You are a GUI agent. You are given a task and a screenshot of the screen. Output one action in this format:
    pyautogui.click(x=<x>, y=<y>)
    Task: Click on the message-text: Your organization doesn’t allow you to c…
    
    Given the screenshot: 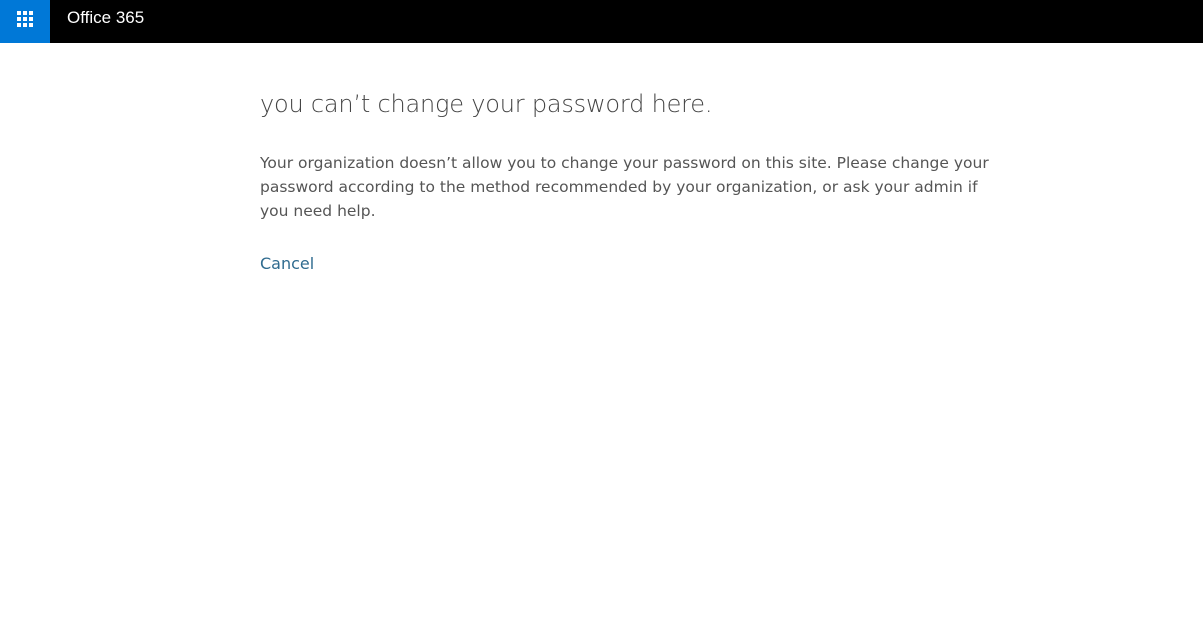 What is the action you would take?
    pyautogui.click(x=624, y=187)
    